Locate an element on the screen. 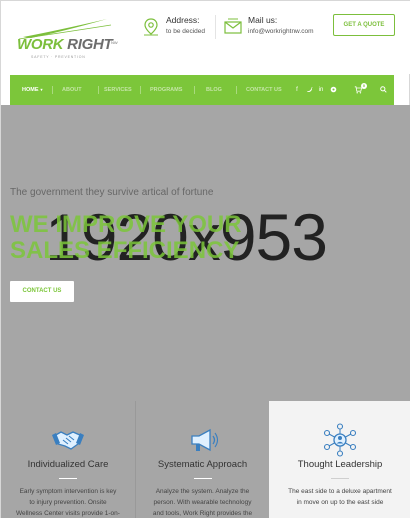 Image resolution: width=410 pixels, height=518 pixels. nav-item-home-label: HOME is located at coordinates (30, 90).